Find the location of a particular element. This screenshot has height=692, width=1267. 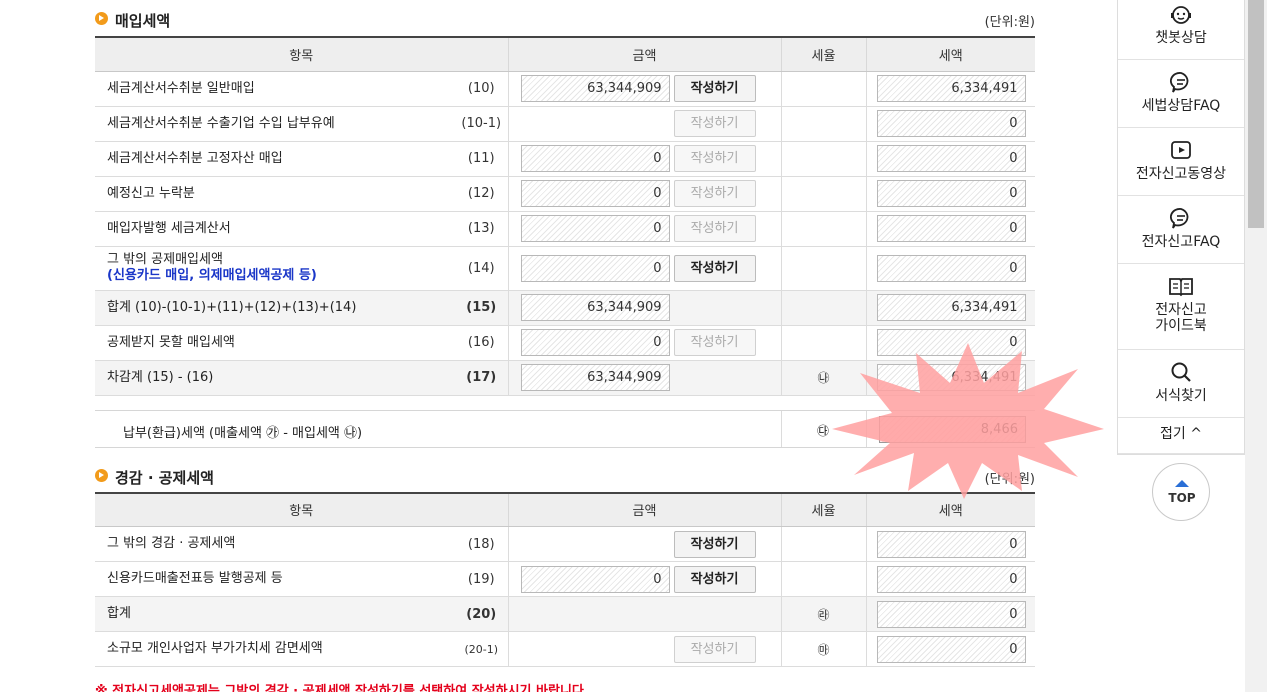

row-code: (20-1) is located at coordinates (482, 649).